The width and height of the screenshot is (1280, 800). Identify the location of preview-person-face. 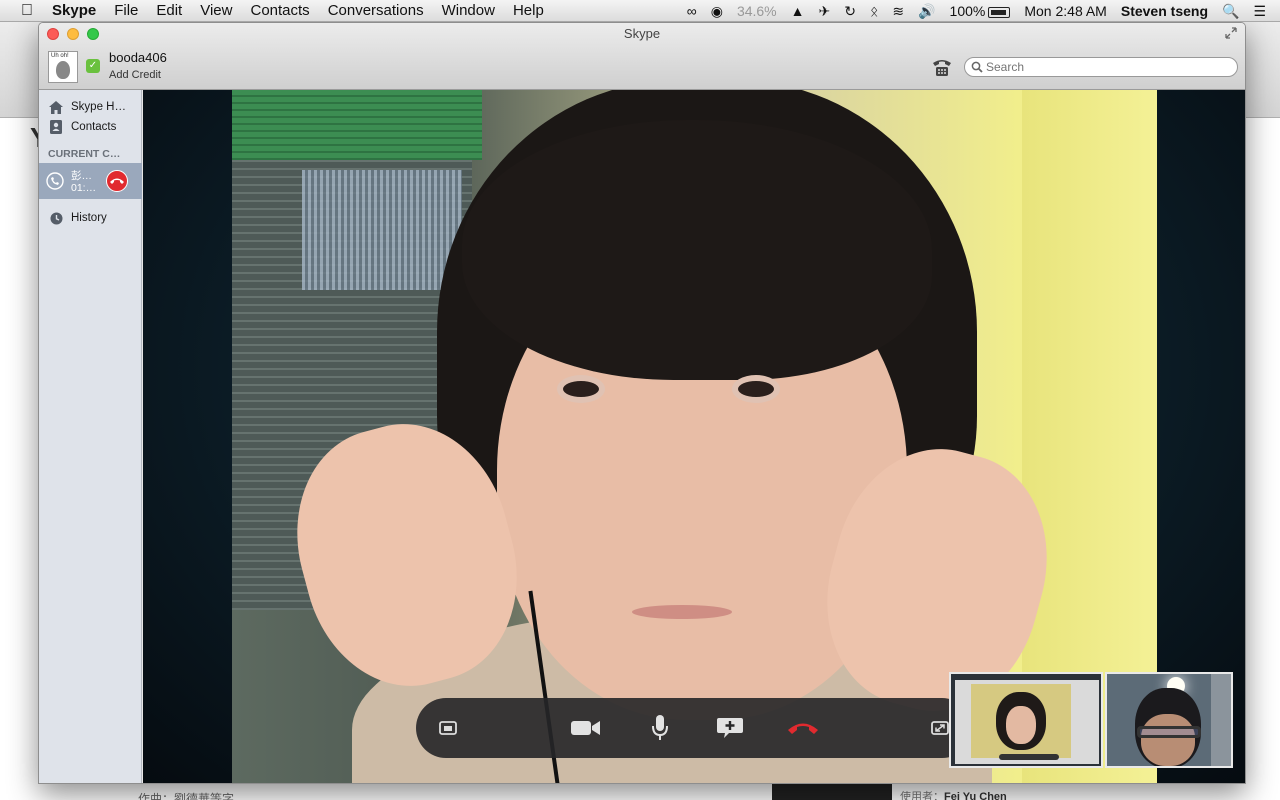
(1021, 725).